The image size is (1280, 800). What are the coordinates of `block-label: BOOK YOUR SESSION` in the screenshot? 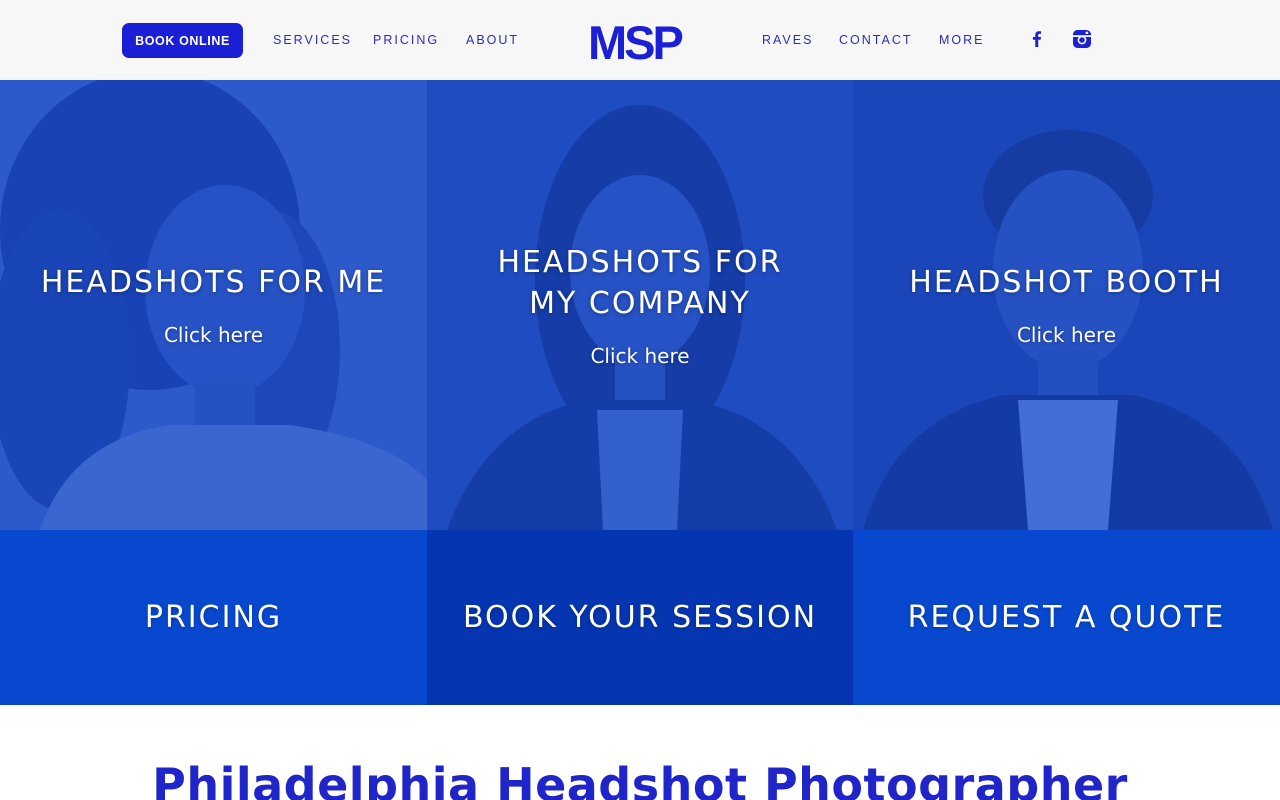 It's located at (640, 617).